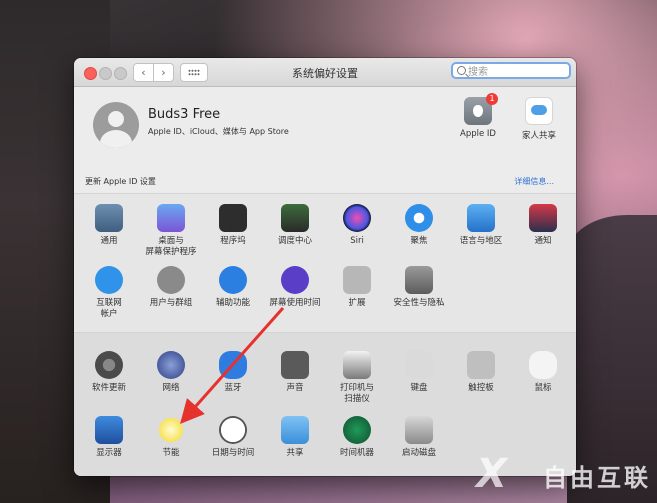  What do you see at coordinates (356, 393) in the screenshot?
I see `pane-label: 打印机与 扫描仪` at bounding box center [356, 393].